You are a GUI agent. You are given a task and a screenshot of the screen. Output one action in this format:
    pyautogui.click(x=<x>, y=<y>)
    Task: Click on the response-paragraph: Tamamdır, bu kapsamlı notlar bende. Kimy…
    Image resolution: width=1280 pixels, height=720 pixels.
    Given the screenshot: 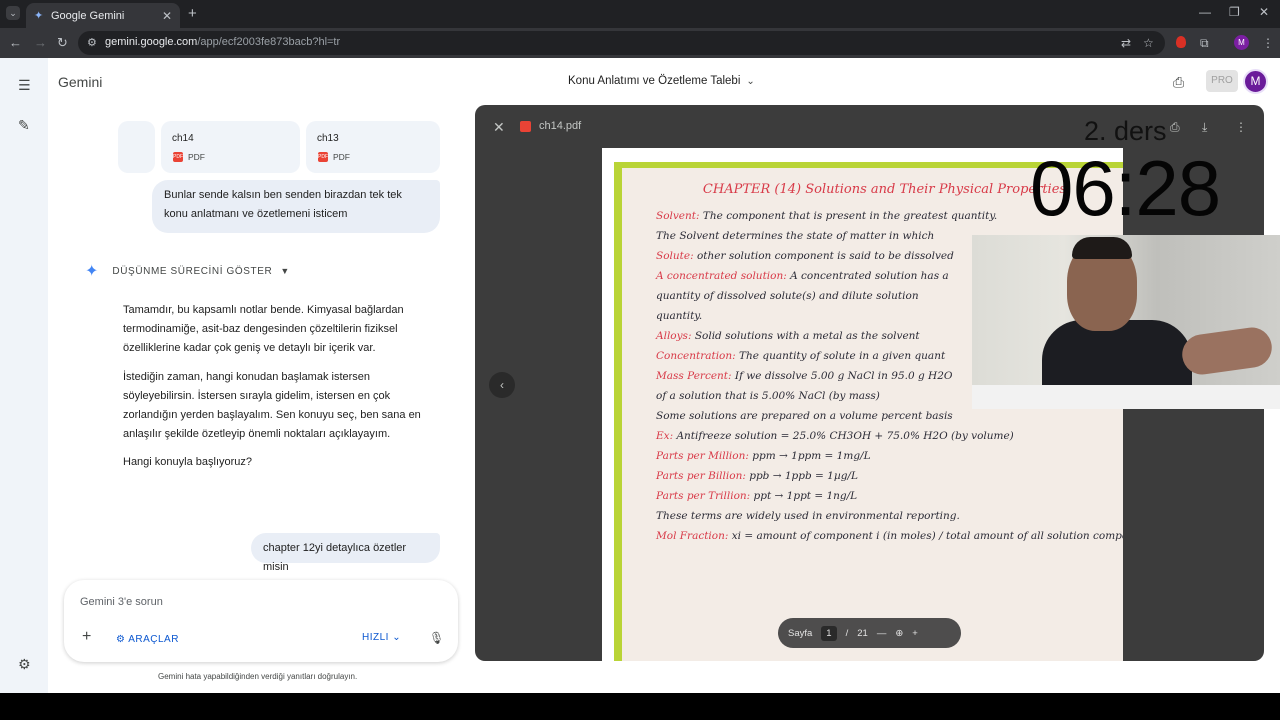 What is the action you would take?
    pyautogui.click(x=263, y=329)
    